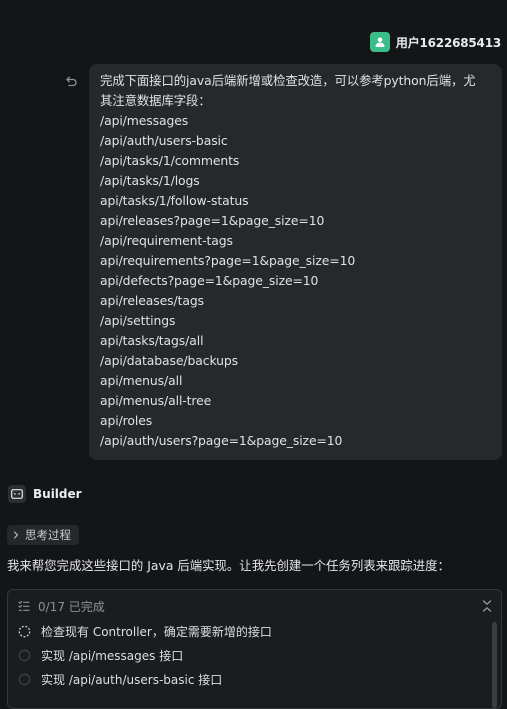 This screenshot has height=709, width=507. What do you see at coordinates (494, 665) in the screenshot?
I see `scrollbar` at bounding box center [494, 665].